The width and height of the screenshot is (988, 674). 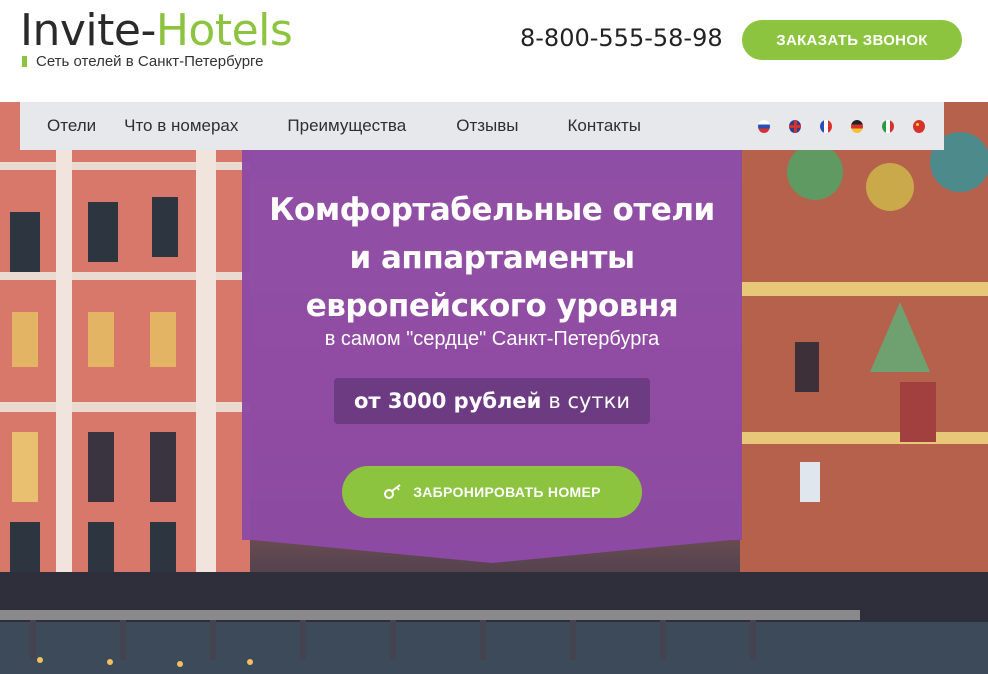 What do you see at coordinates (857, 126) in the screenshot?
I see `germany-flag-icon` at bounding box center [857, 126].